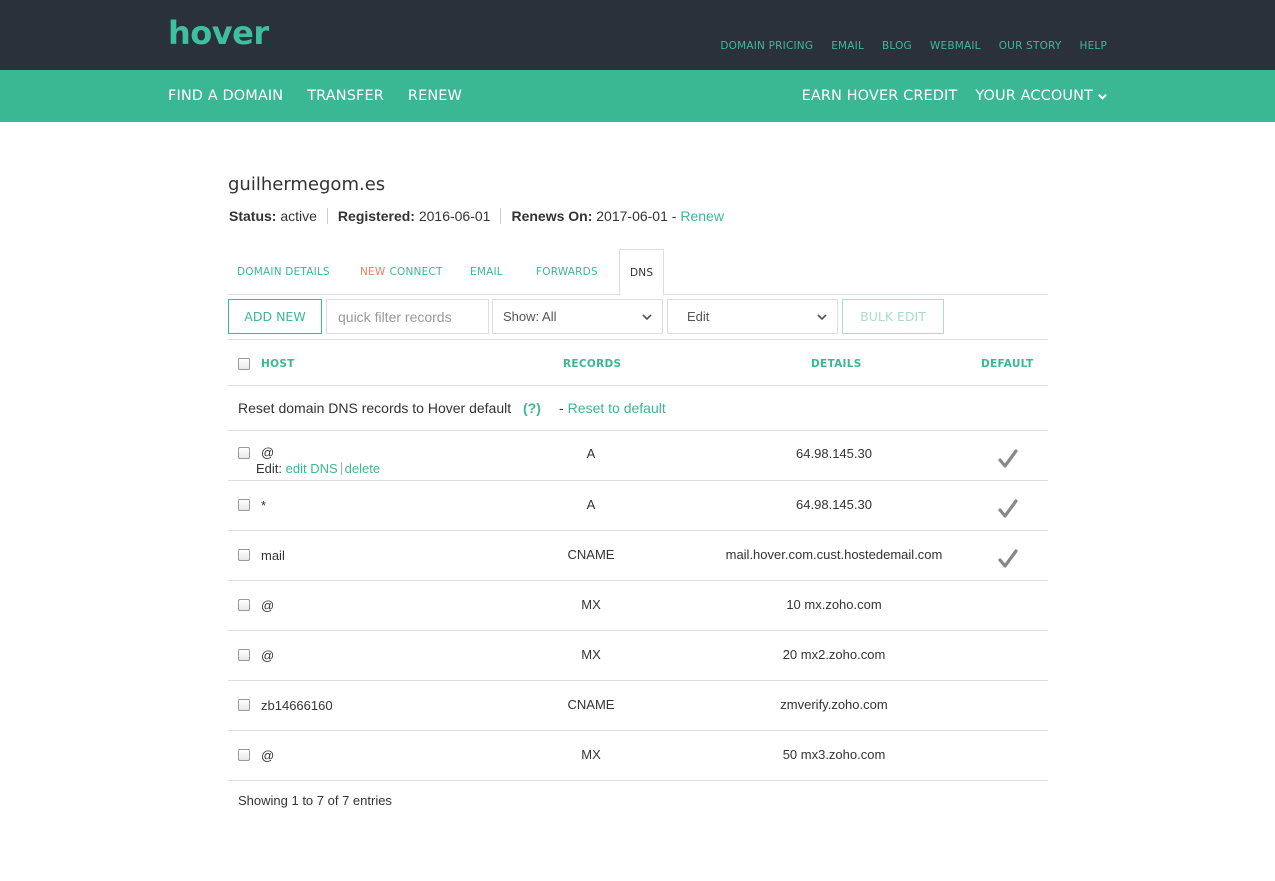 This screenshot has width=1275, height=881. What do you see at coordinates (897, 46) in the screenshot?
I see `top-link-blog: BLOG` at bounding box center [897, 46].